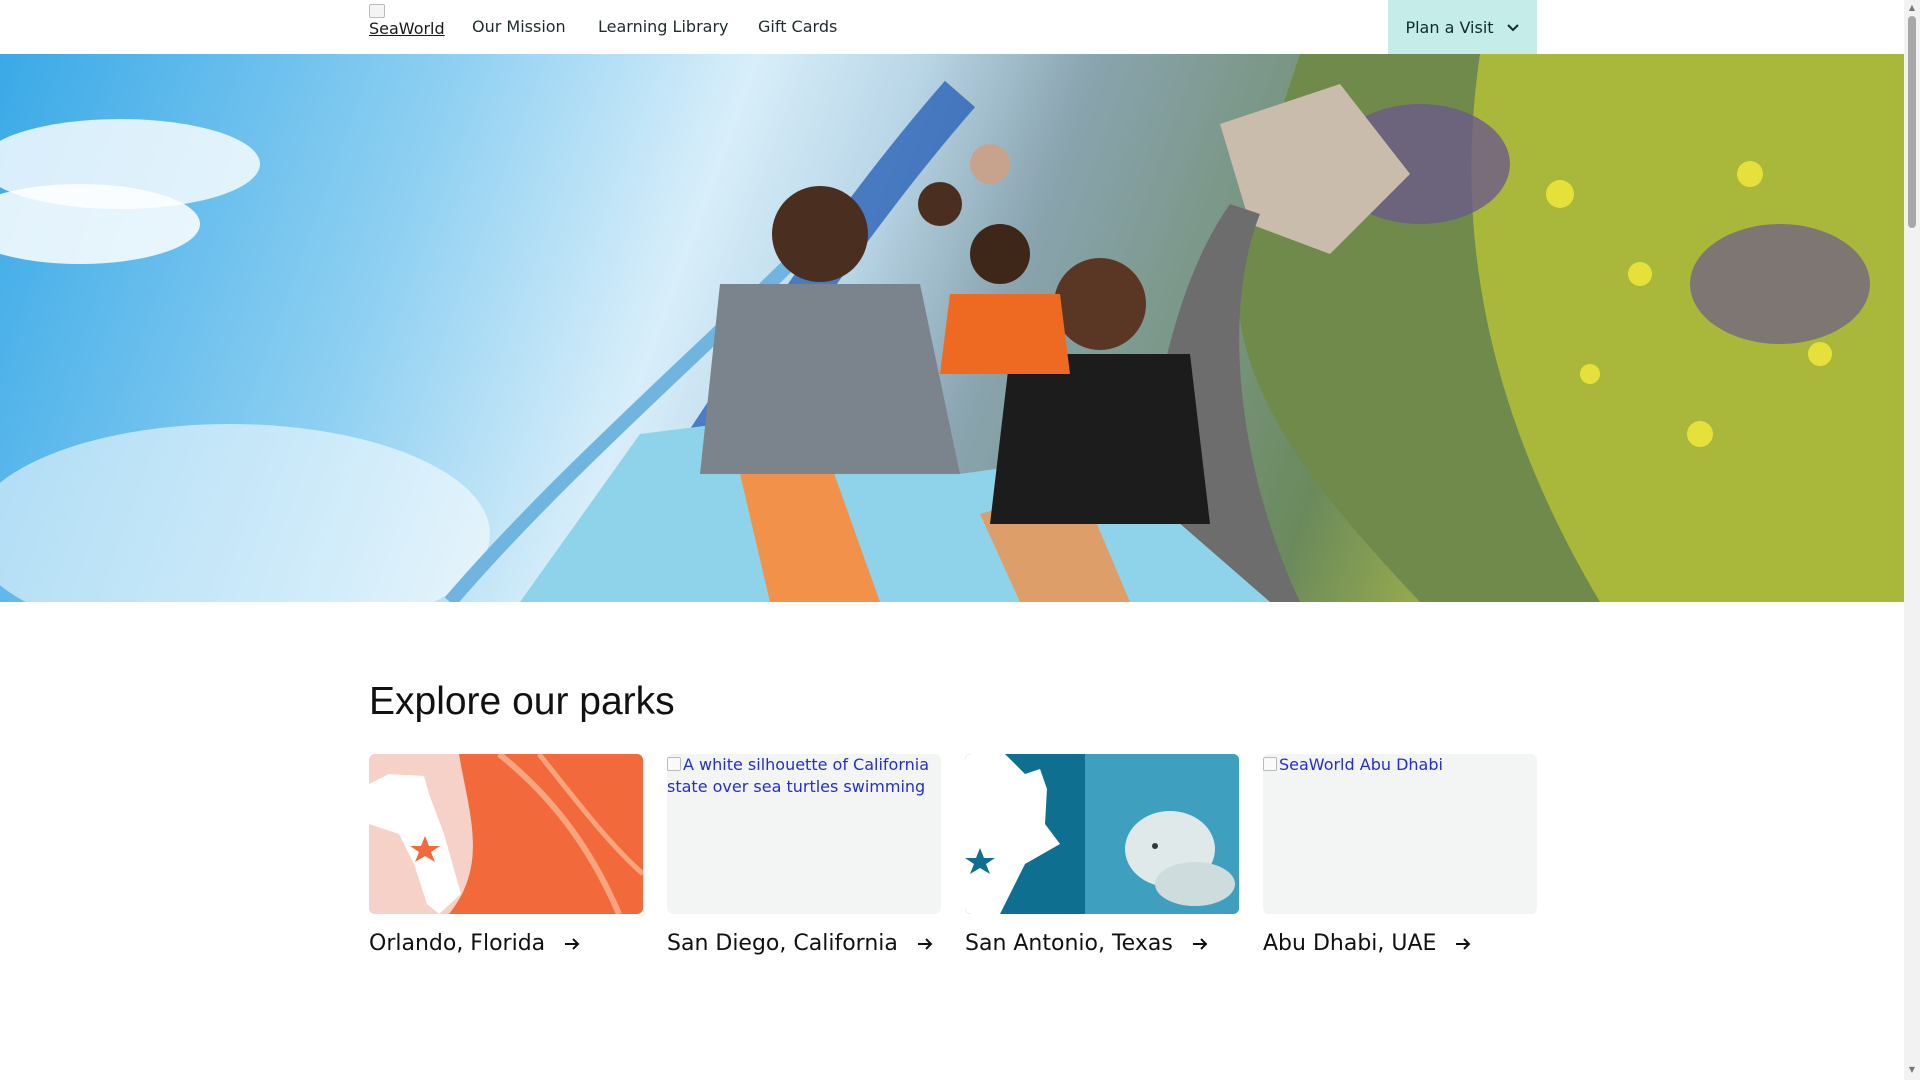  What do you see at coordinates (407, 28) in the screenshot?
I see `logo-alt-text: SeaWorld` at bounding box center [407, 28].